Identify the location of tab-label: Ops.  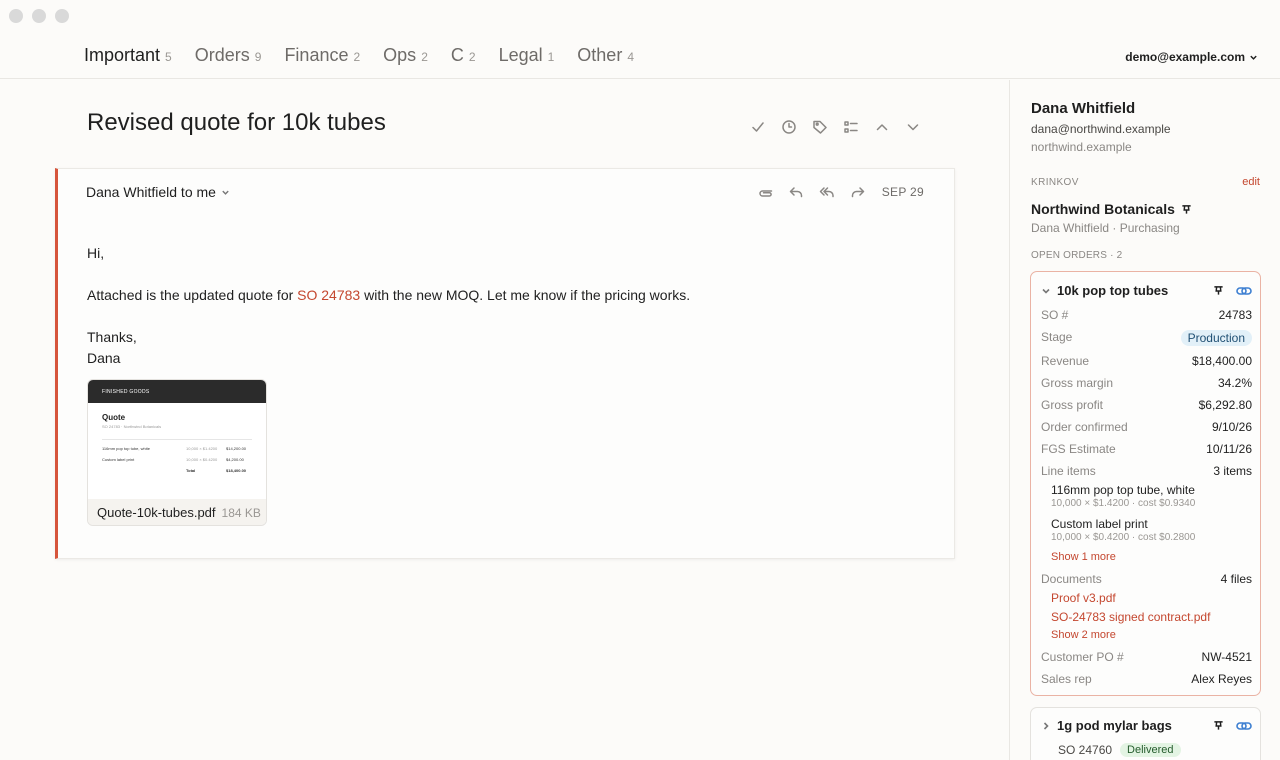
(400, 55).